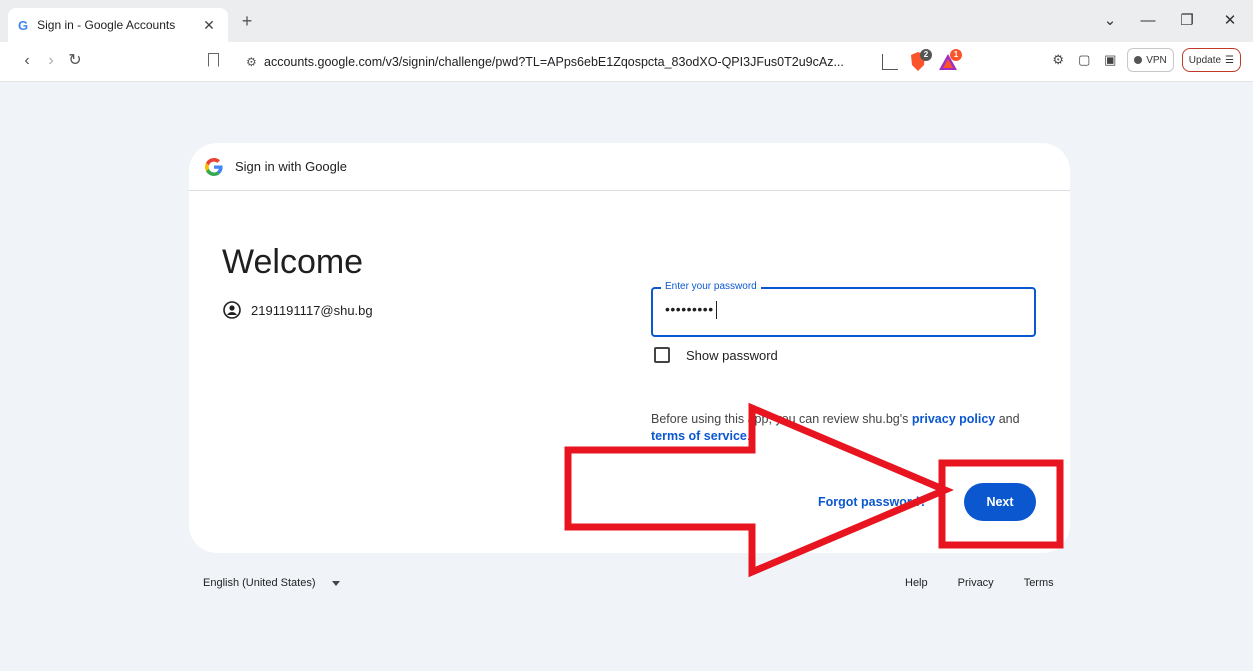  Describe the element at coordinates (1110, 60) in the screenshot. I see `wallet-icon: ▣` at that location.